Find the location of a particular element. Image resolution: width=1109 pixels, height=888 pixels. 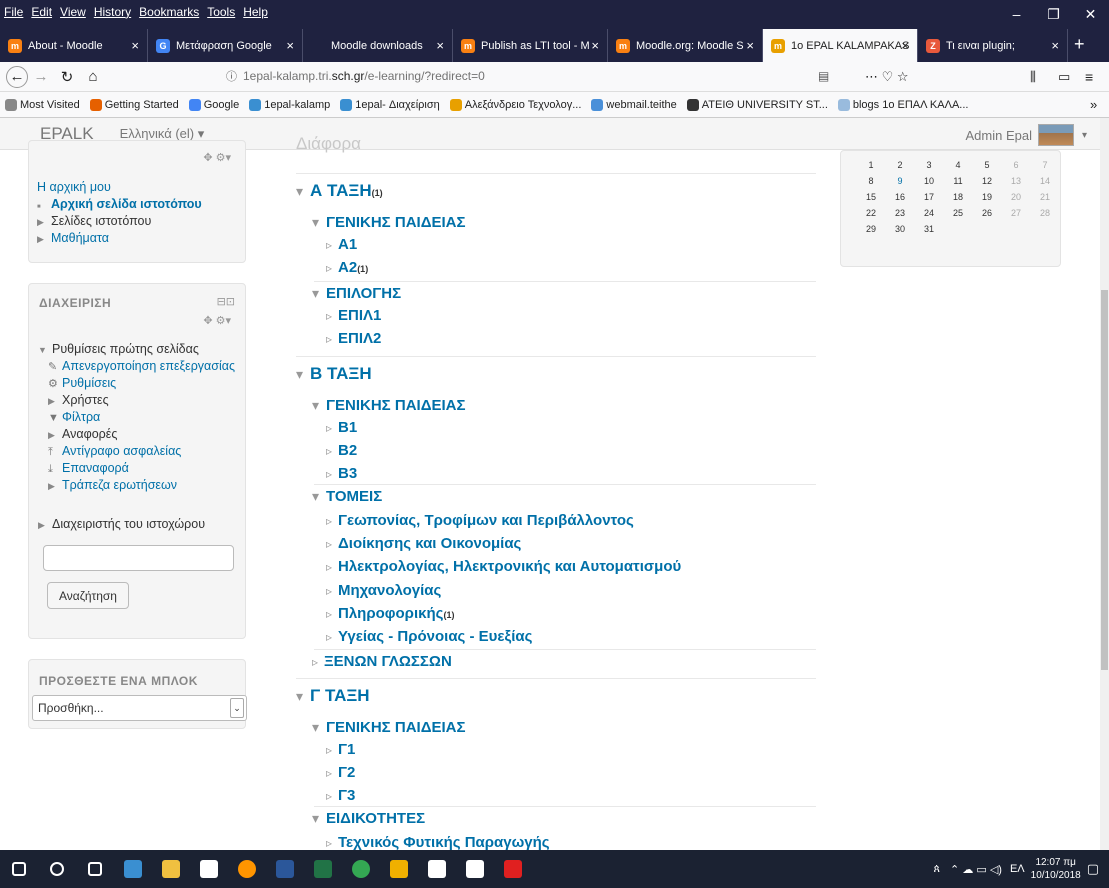

calendar-day: 19 is located at coordinates (987, 197).